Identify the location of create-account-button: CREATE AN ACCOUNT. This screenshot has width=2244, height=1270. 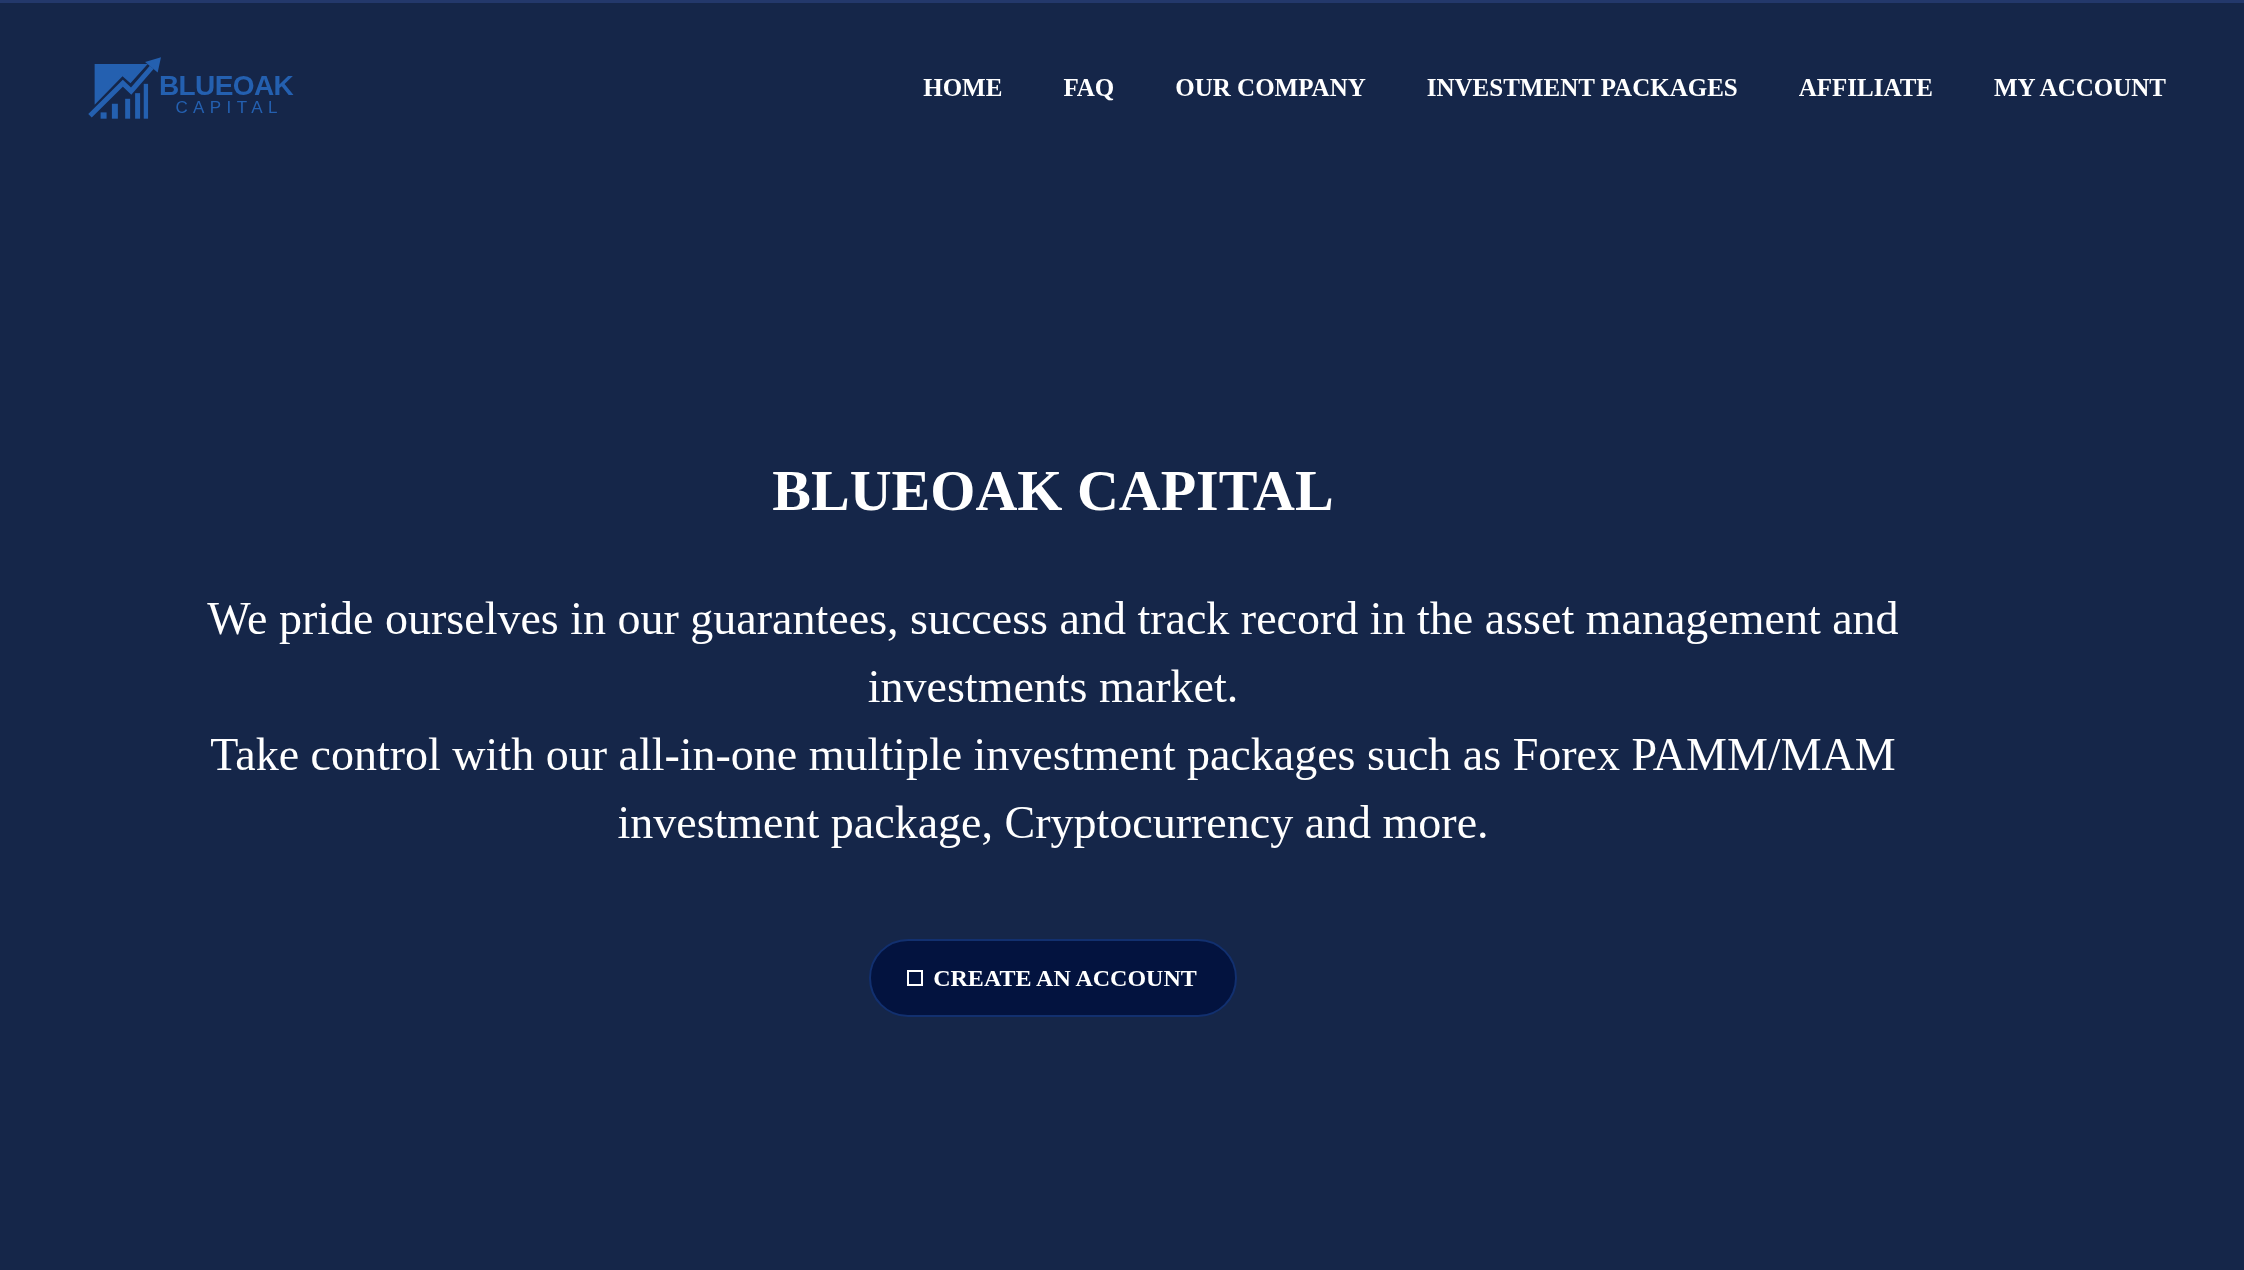
(1053, 978).